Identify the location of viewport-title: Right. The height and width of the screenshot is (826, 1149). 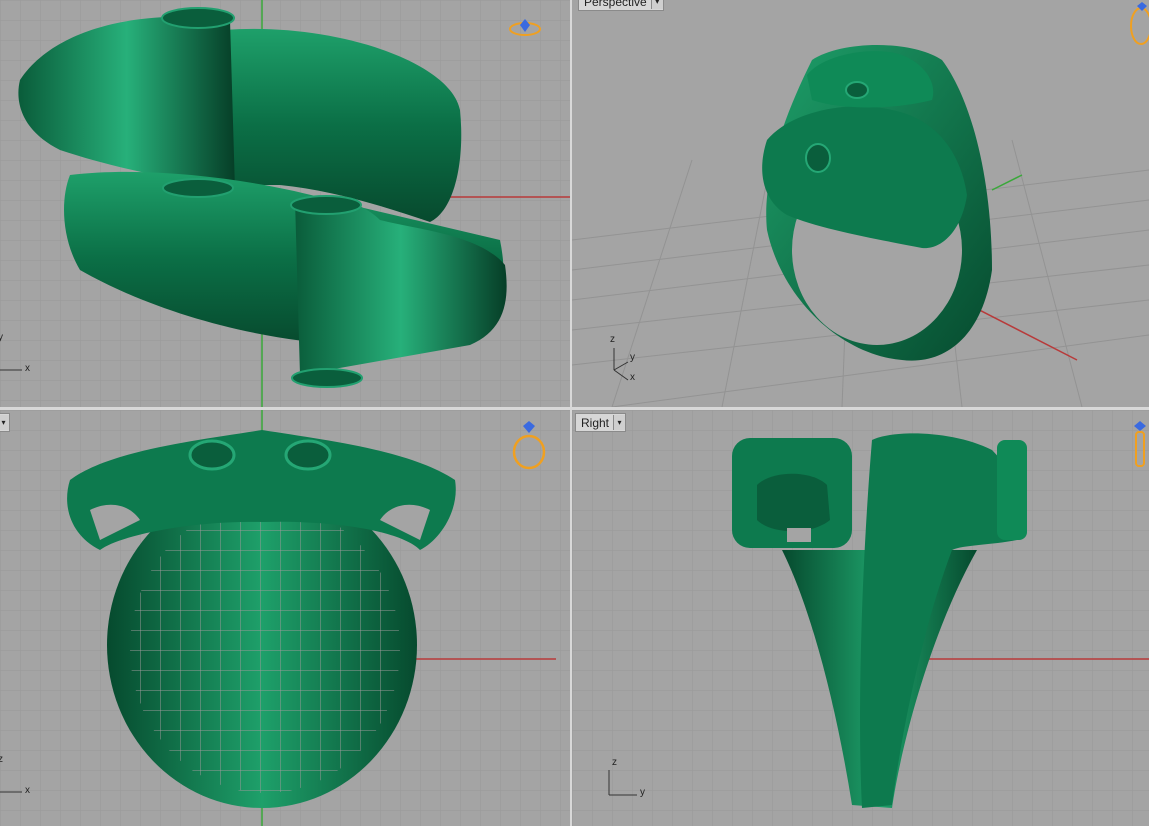
(595, 422).